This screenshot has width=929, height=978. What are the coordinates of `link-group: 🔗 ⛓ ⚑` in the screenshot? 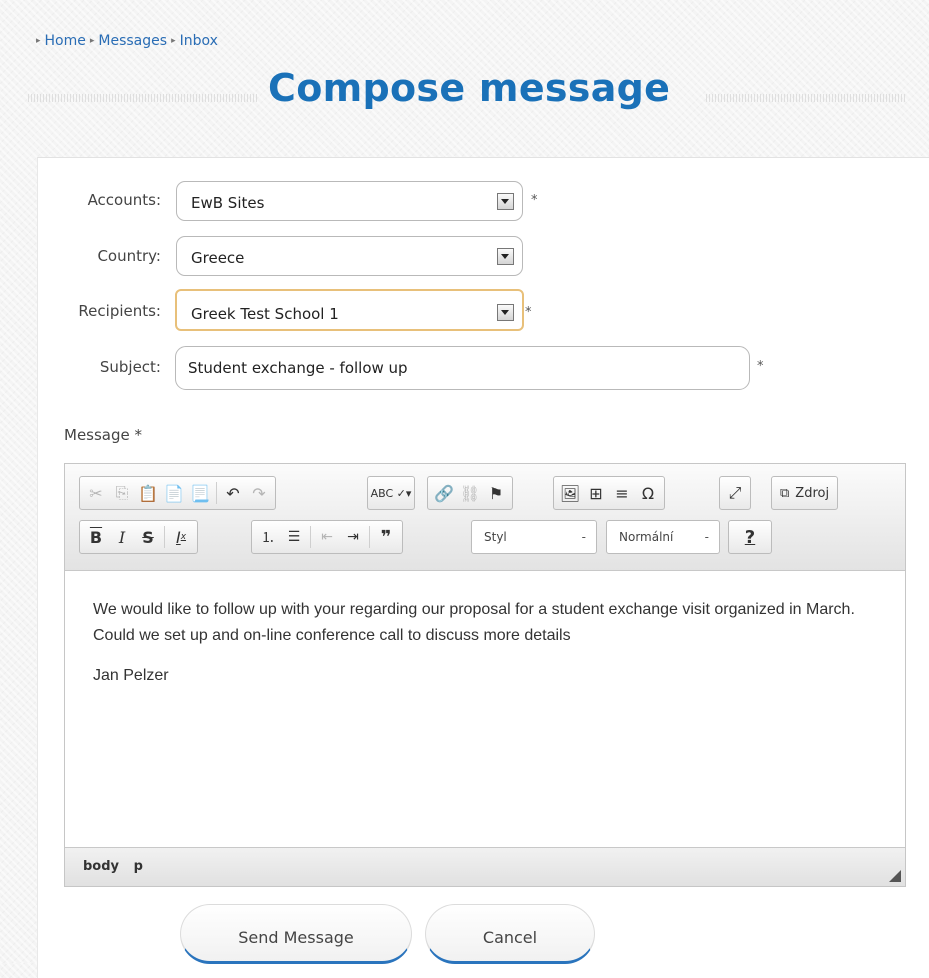 It's located at (470, 493).